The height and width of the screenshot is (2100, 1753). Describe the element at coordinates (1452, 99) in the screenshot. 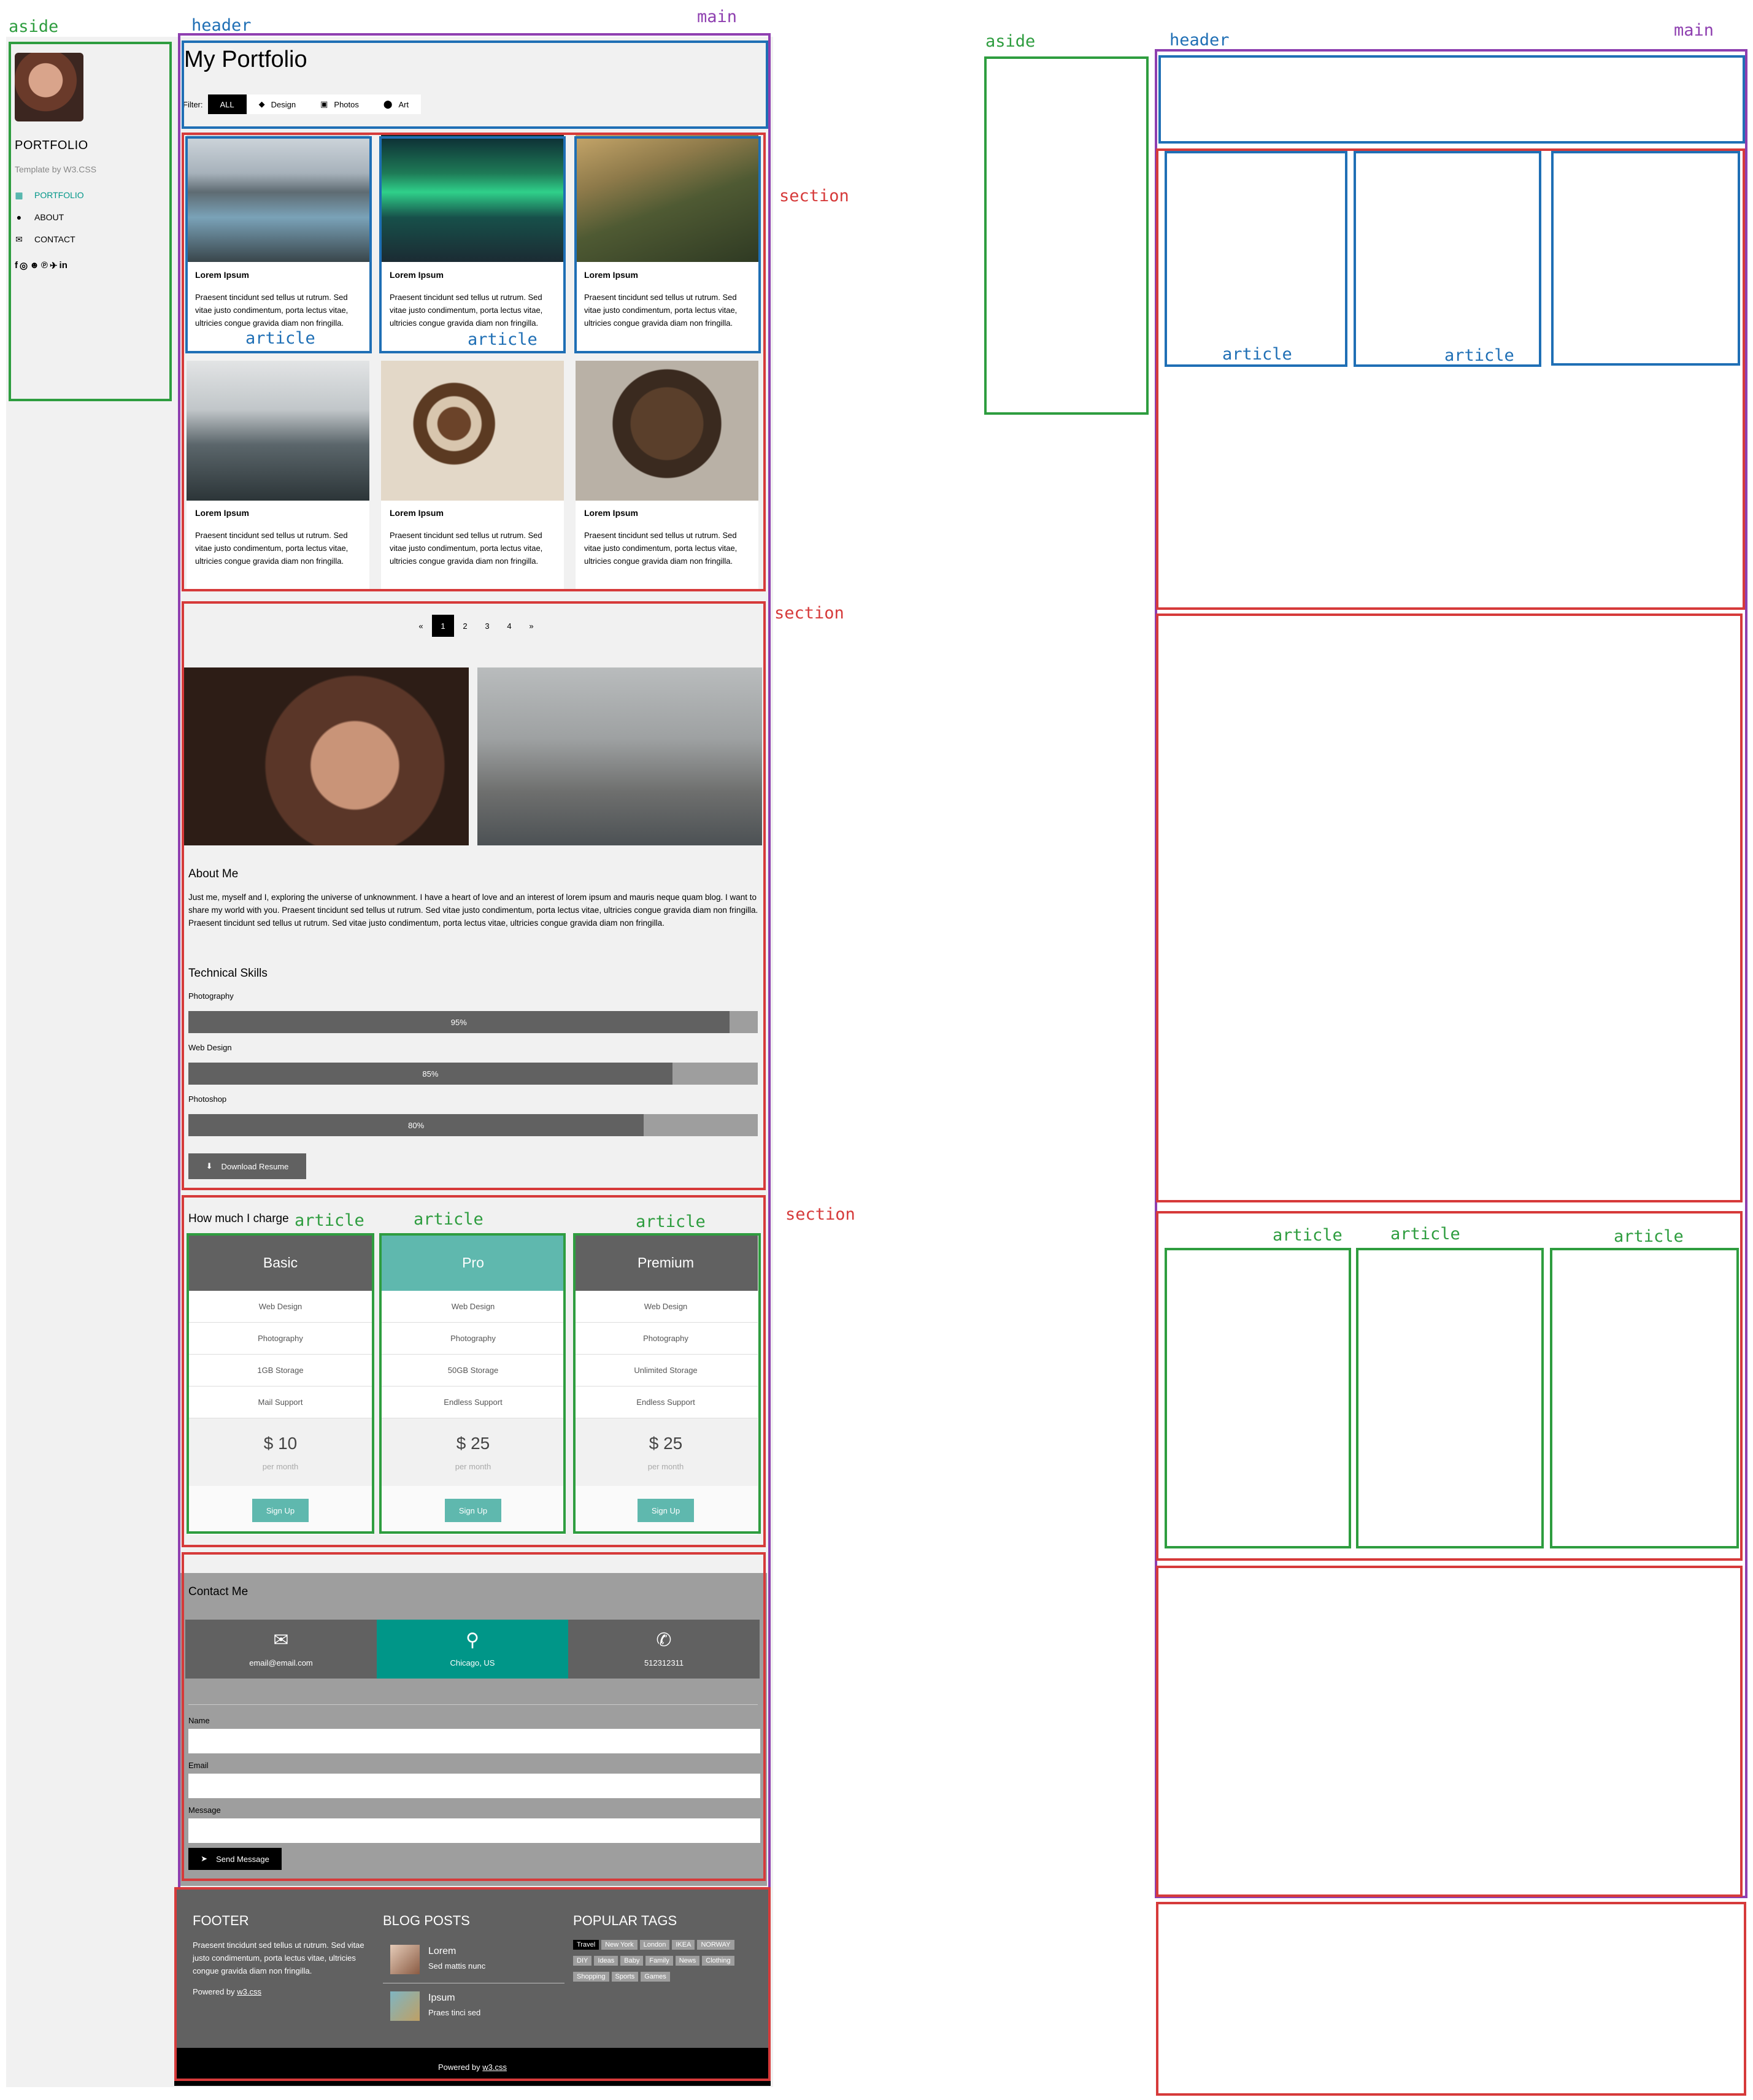

I see `wireframe-header-box` at that location.